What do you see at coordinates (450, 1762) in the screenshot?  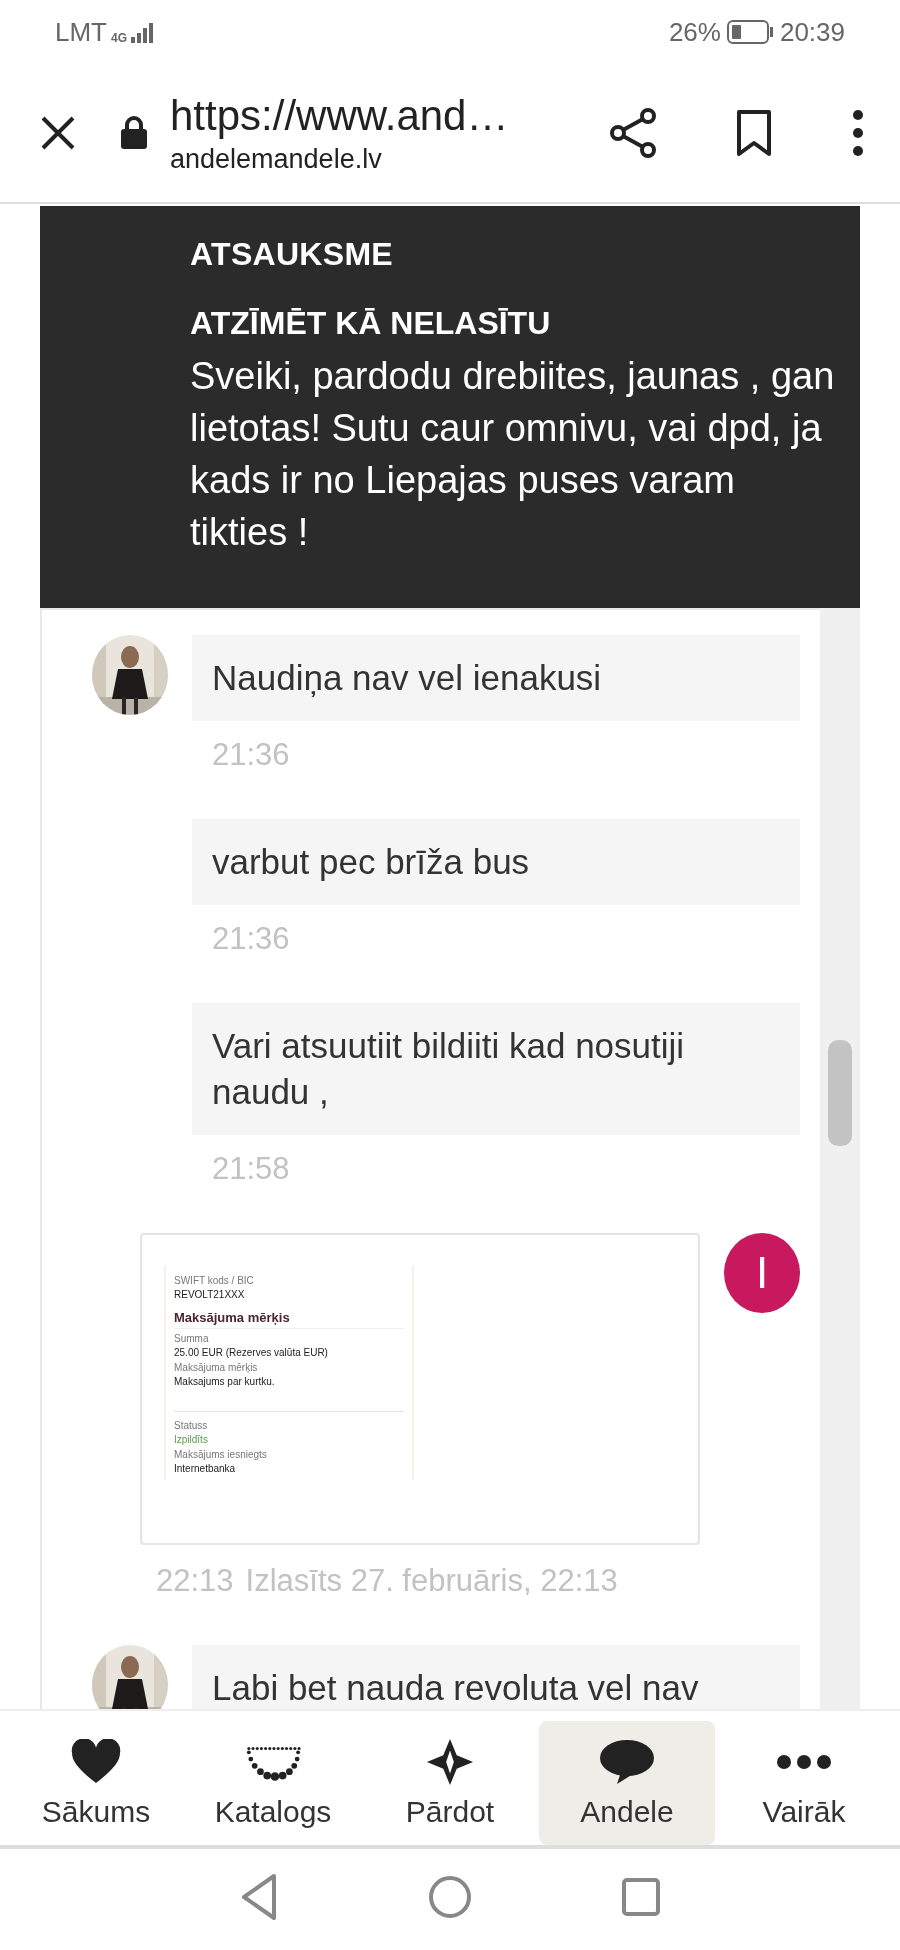 I see `diamond-star-icon` at bounding box center [450, 1762].